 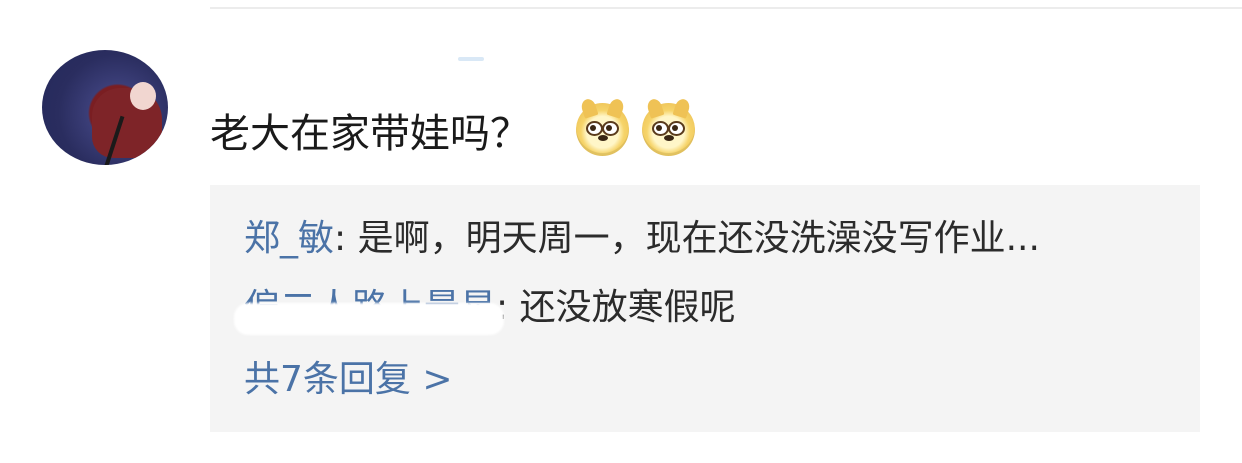 I want to click on reply-text: : 还没放寒假呢, so click(x=616, y=307).